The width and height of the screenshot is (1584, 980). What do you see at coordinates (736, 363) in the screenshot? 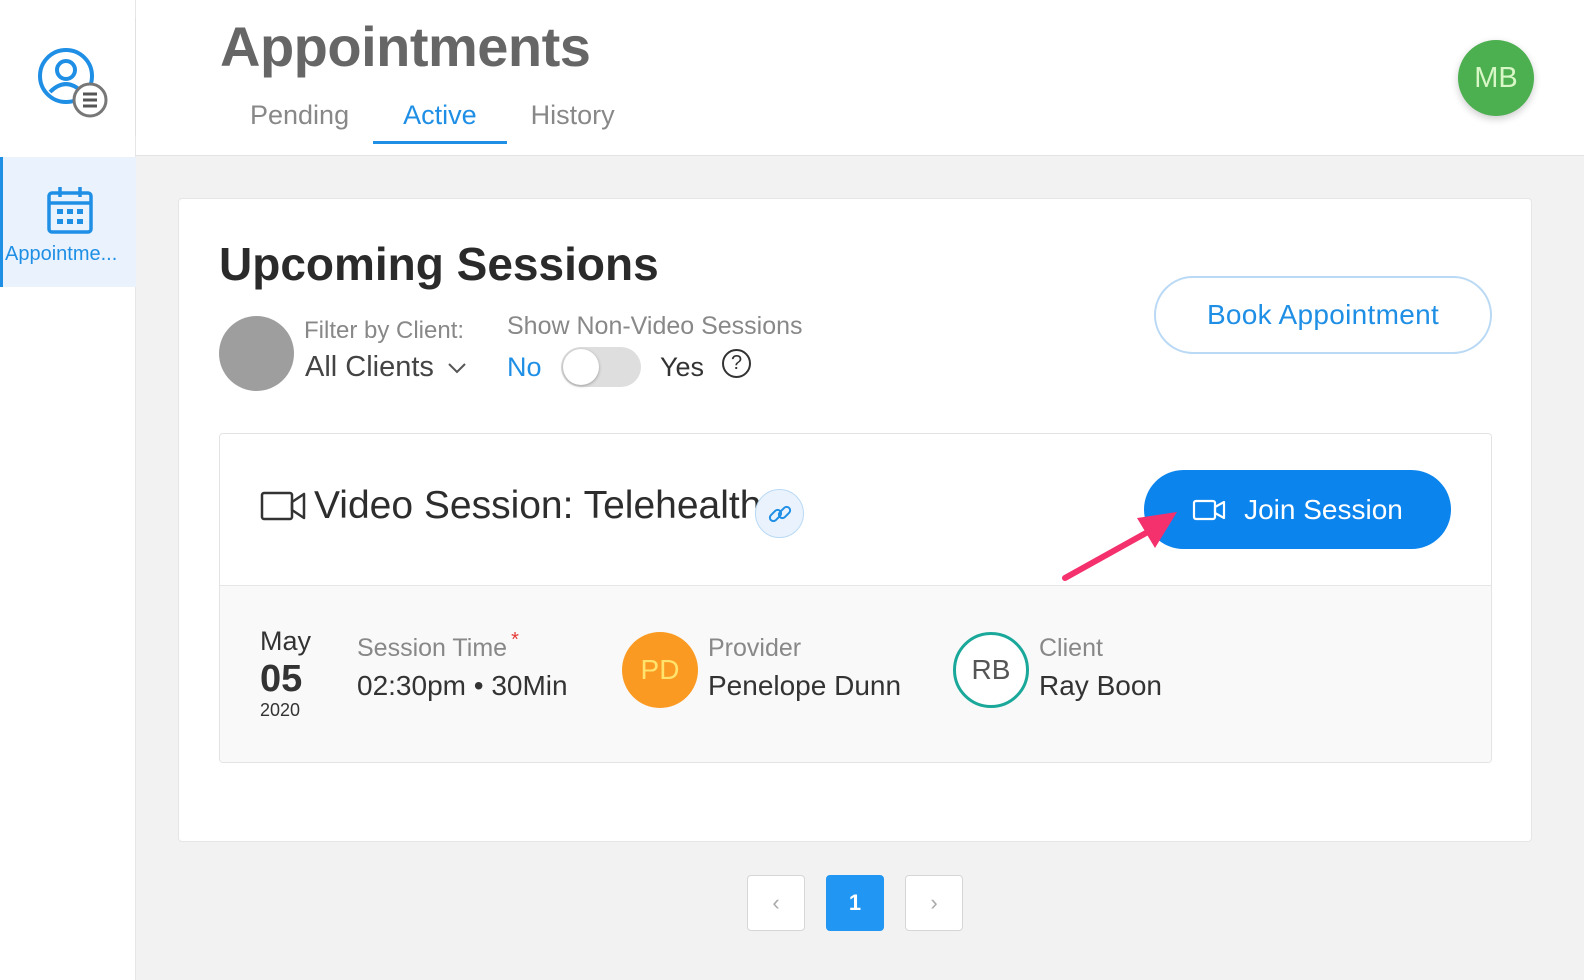
I see `help-icon: ?` at bounding box center [736, 363].